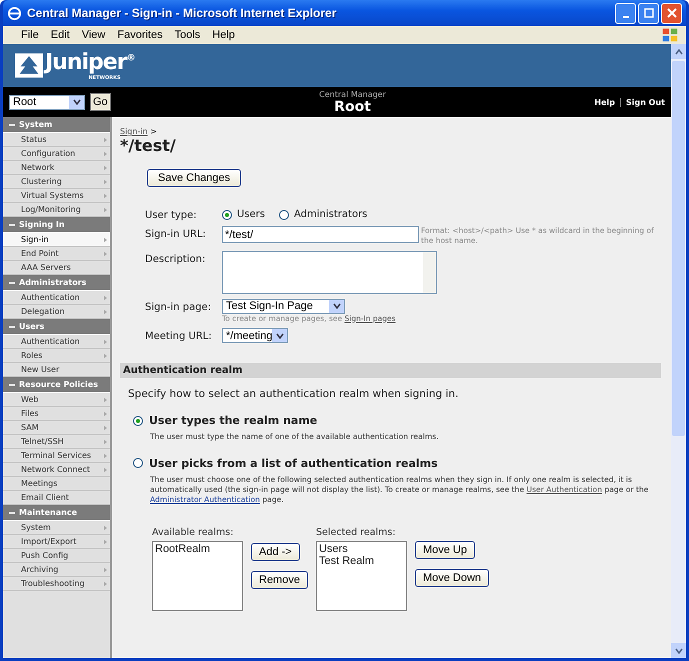 The width and height of the screenshot is (689, 661). Describe the element at coordinates (193, 532) in the screenshot. I see `list-label: Available realms:` at that location.